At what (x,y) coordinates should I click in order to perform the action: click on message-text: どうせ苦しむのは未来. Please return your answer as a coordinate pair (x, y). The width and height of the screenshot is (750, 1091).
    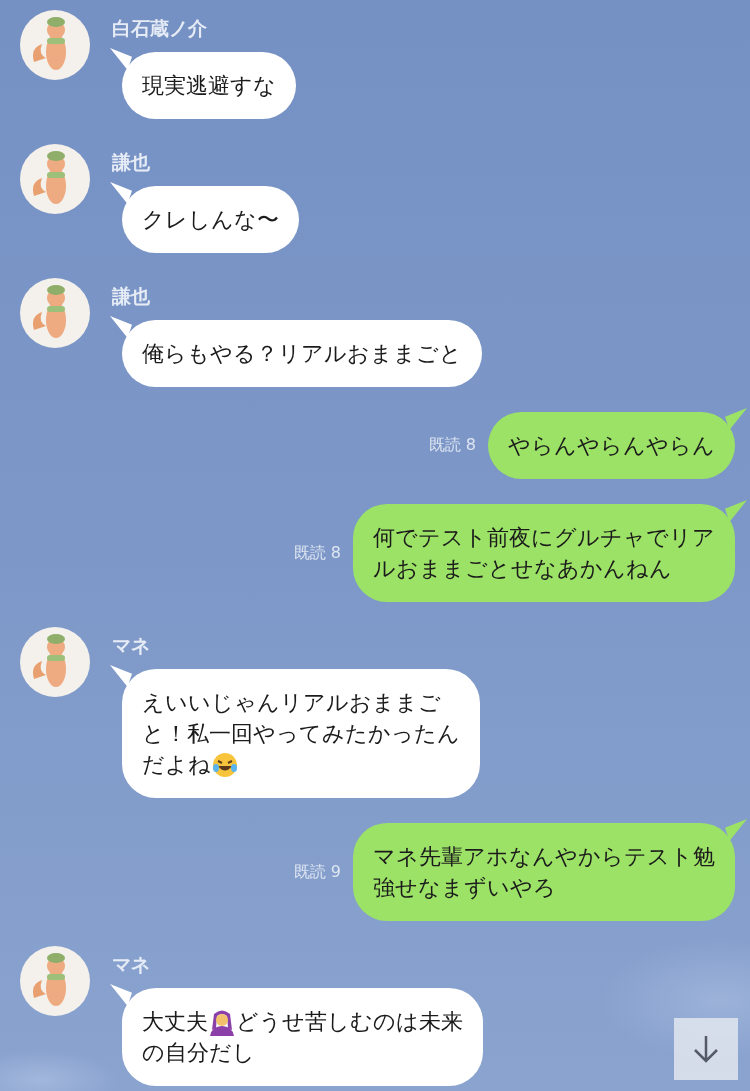
    Looking at the image, I should click on (349, 1022).